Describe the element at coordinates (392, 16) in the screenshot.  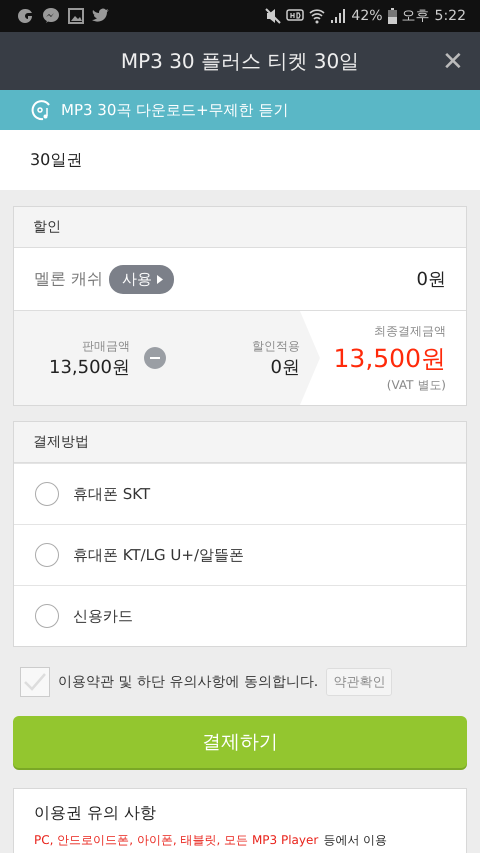
I see `battery-icon` at that location.